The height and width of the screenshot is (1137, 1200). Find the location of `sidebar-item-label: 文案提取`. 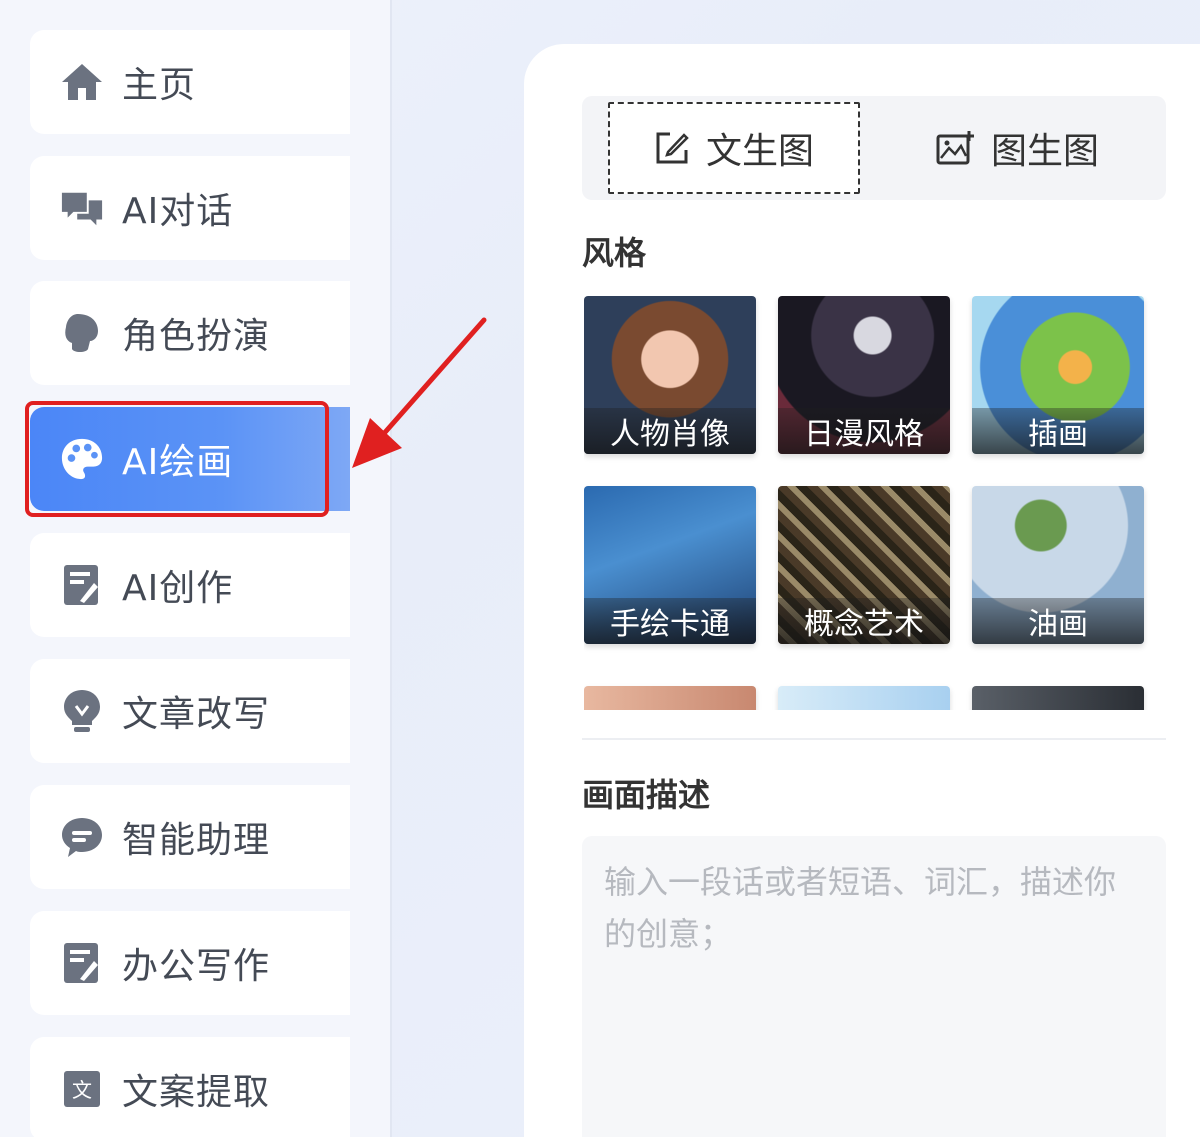

sidebar-item-label: 文案提取 is located at coordinates (196, 1092).